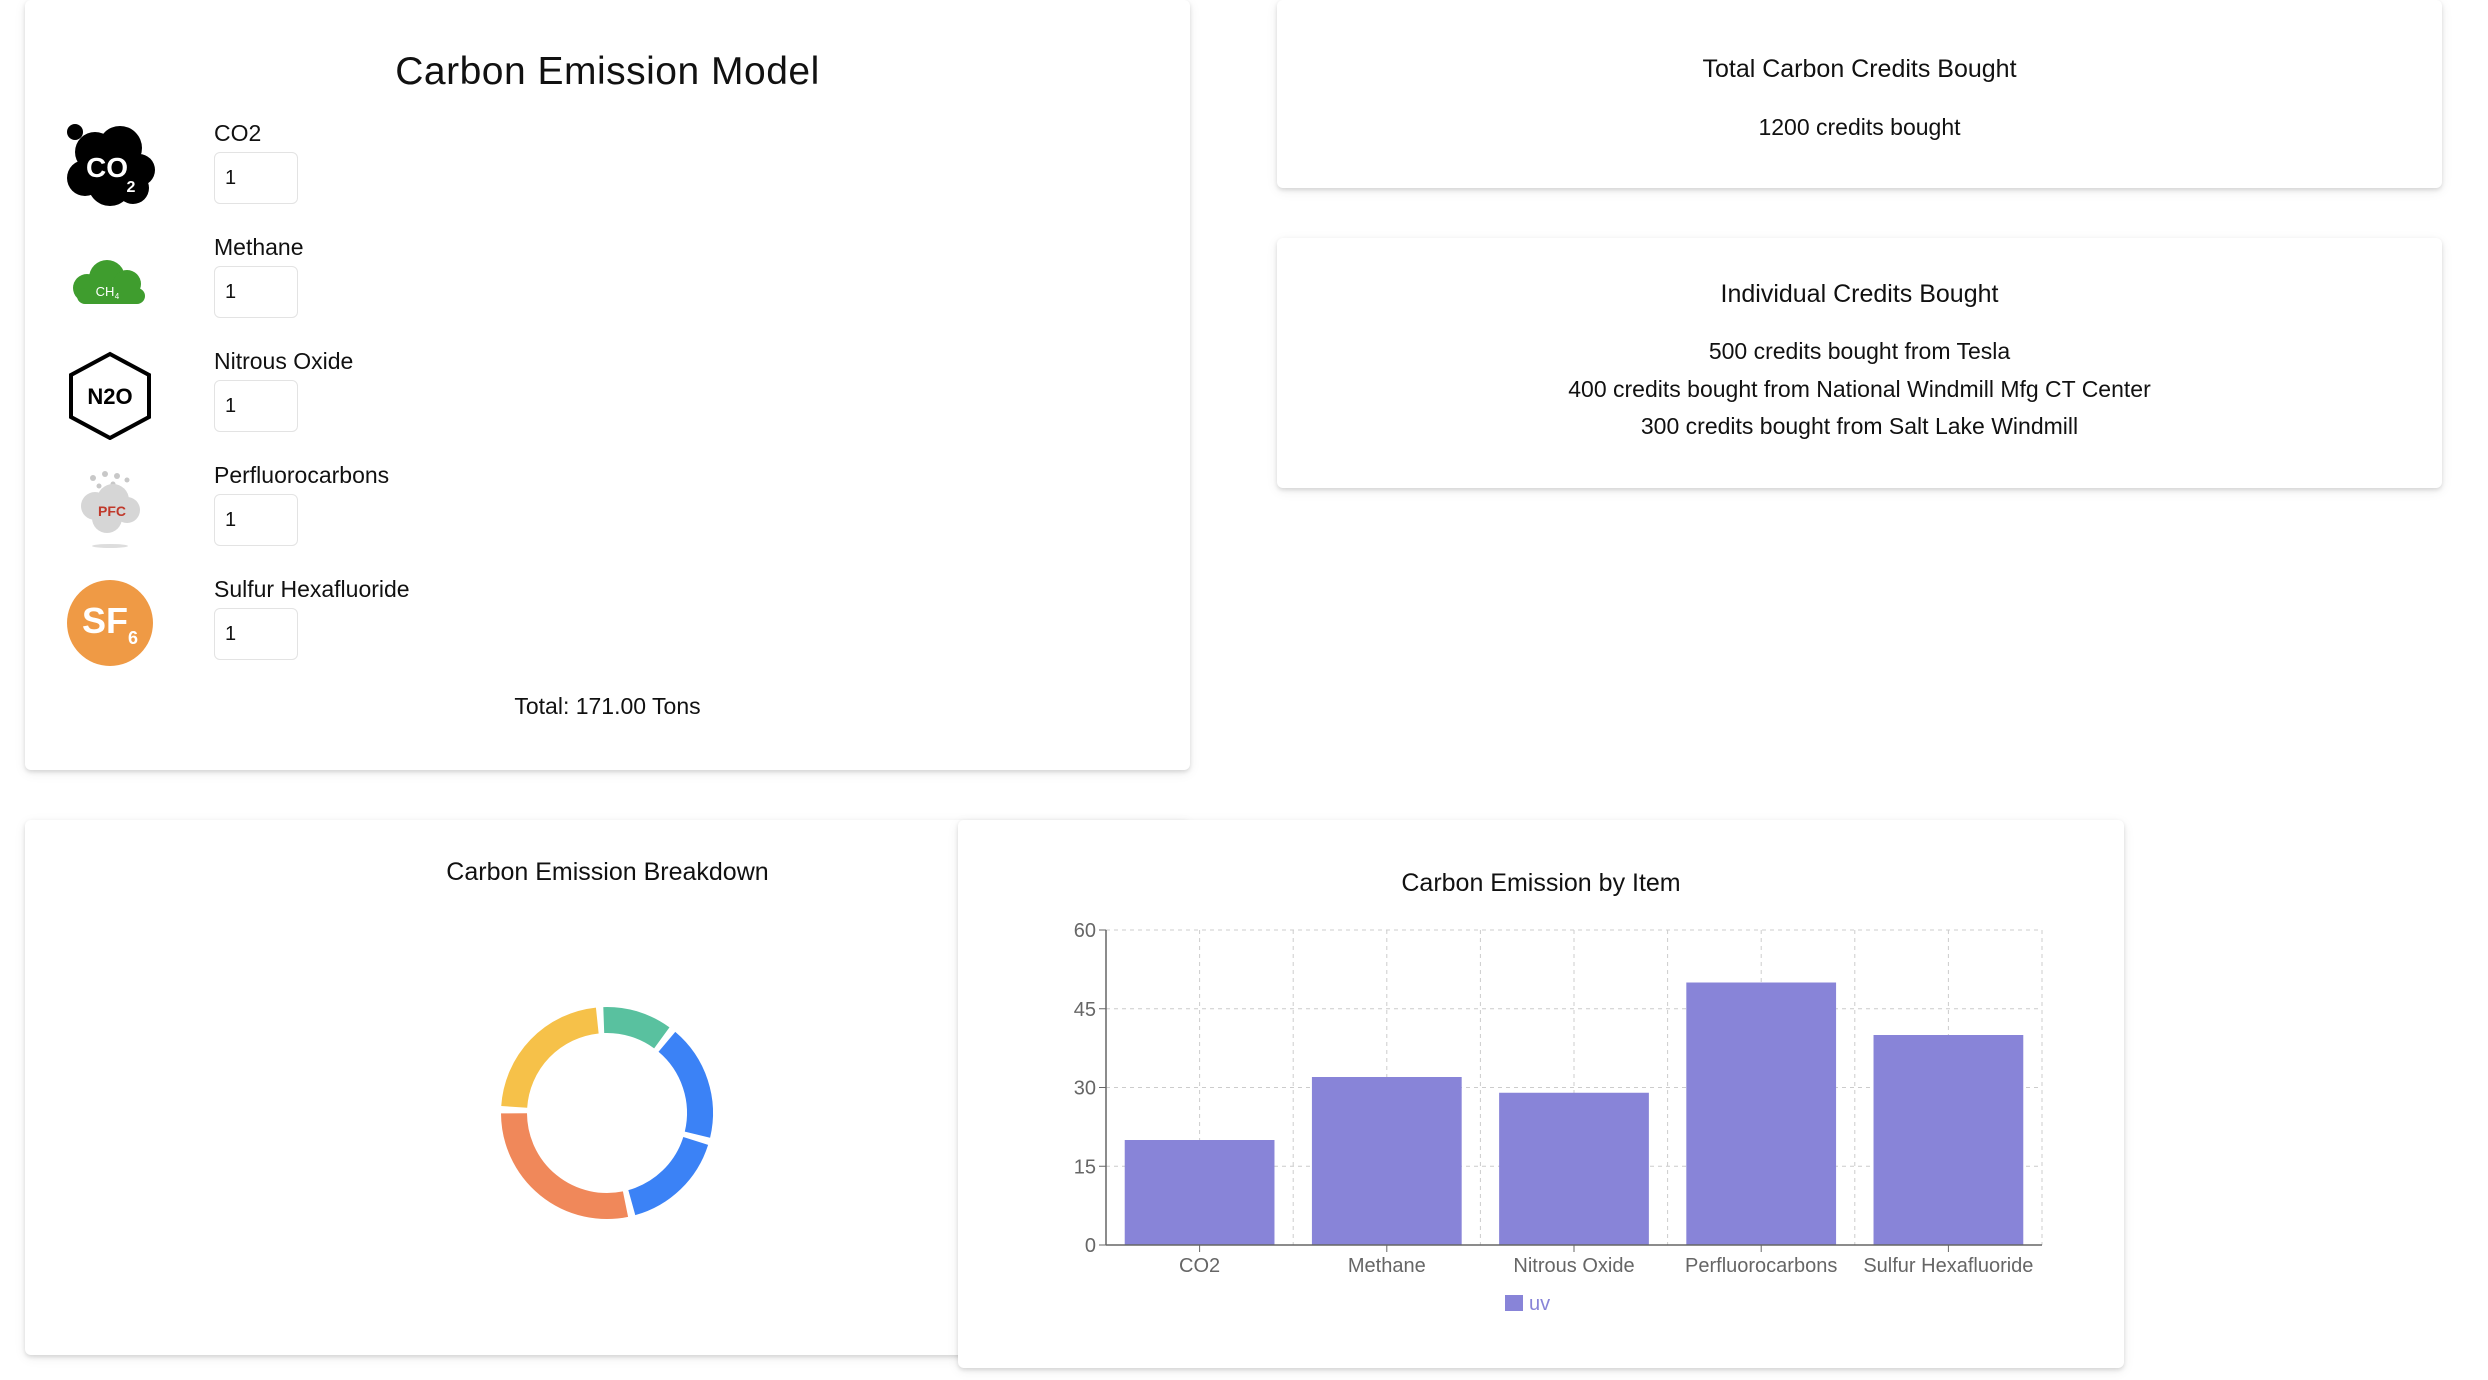 Image resolution: width=2488 pixels, height=1380 pixels. Describe the element at coordinates (1199, 1266) in the screenshot. I see `x-tick-label: CO2` at that location.